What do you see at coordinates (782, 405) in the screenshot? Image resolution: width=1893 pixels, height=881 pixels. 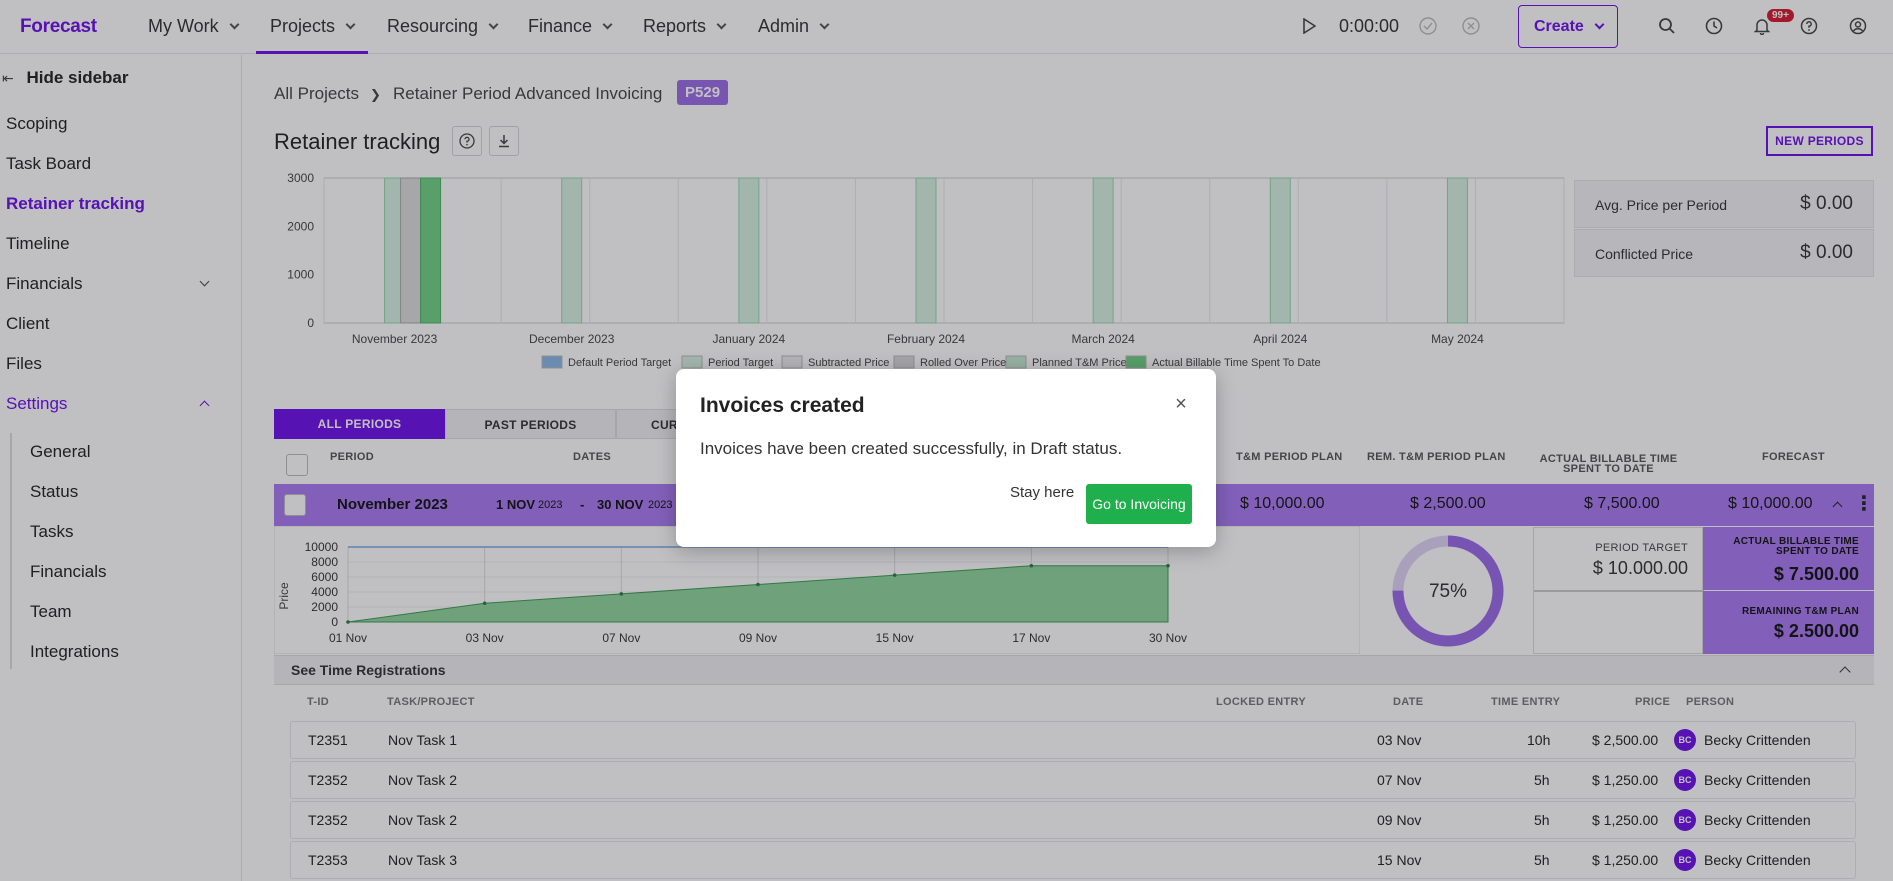 I see `dialog-title: Invoices created` at bounding box center [782, 405].